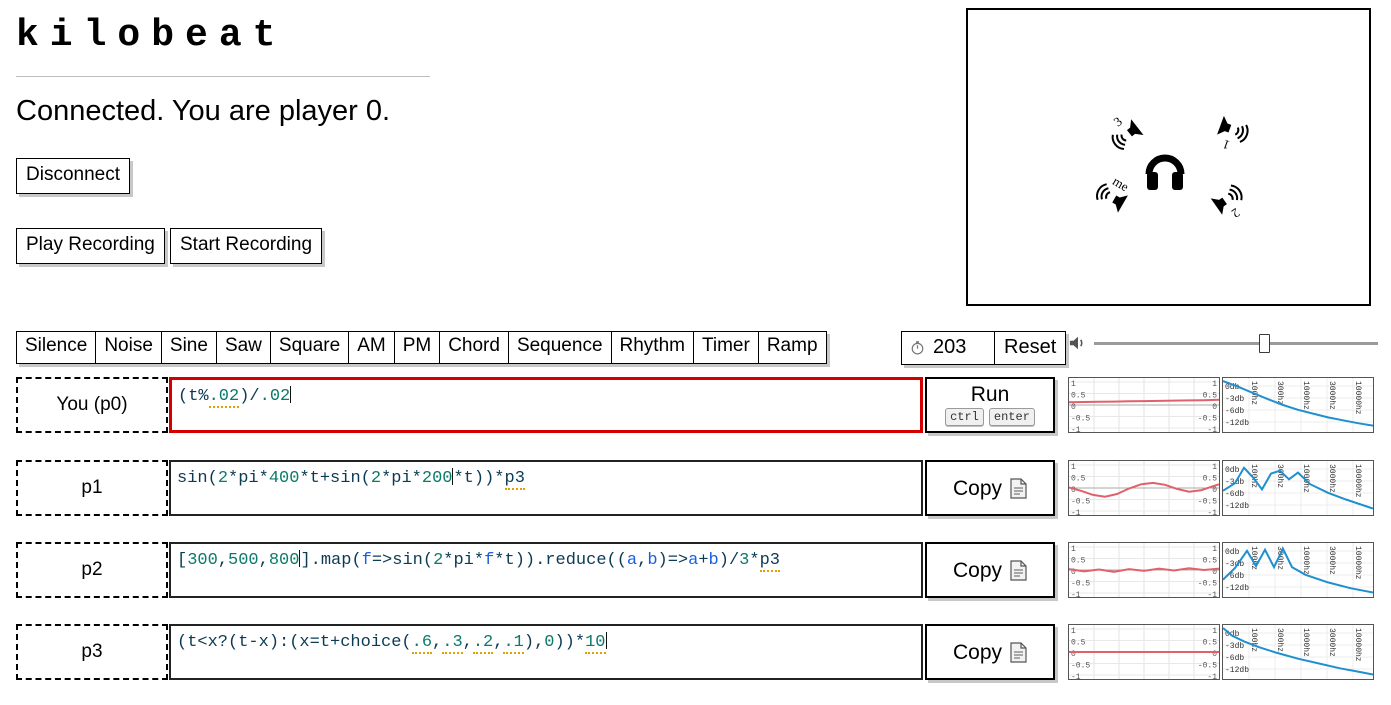 This screenshot has width=1391, height=705. What do you see at coordinates (73, 176) in the screenshot?
I see `disconnect-button: Disconnect` at bounding box center [73, 176].